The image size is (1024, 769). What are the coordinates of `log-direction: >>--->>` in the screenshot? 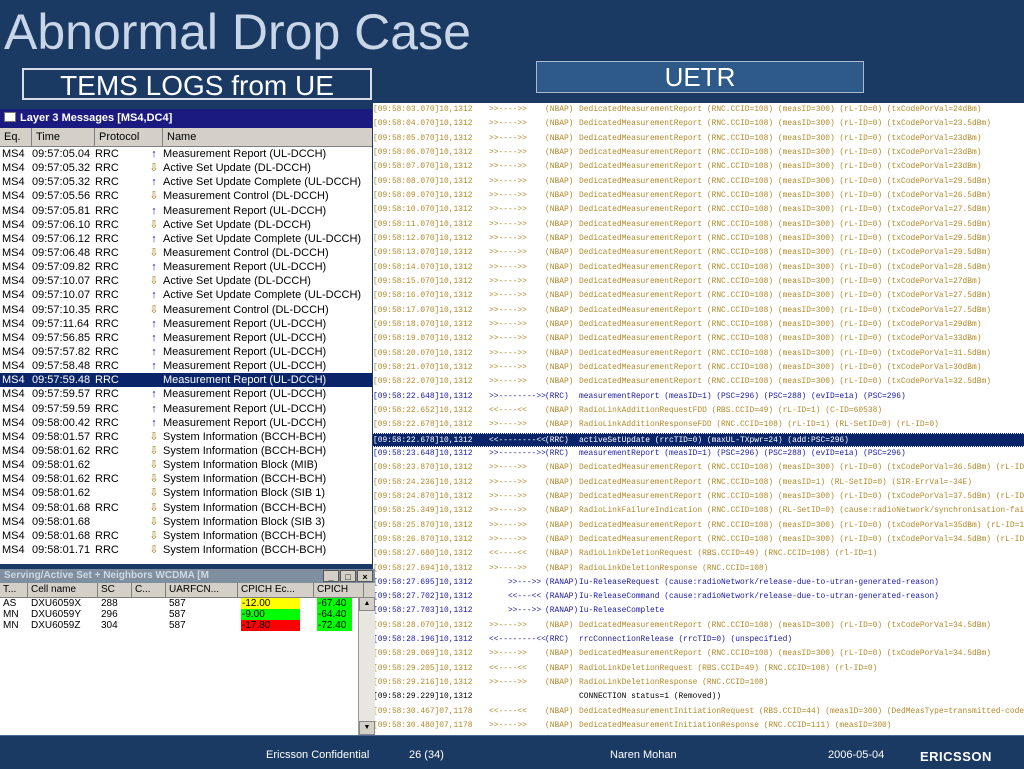 It's located at (515, 582).